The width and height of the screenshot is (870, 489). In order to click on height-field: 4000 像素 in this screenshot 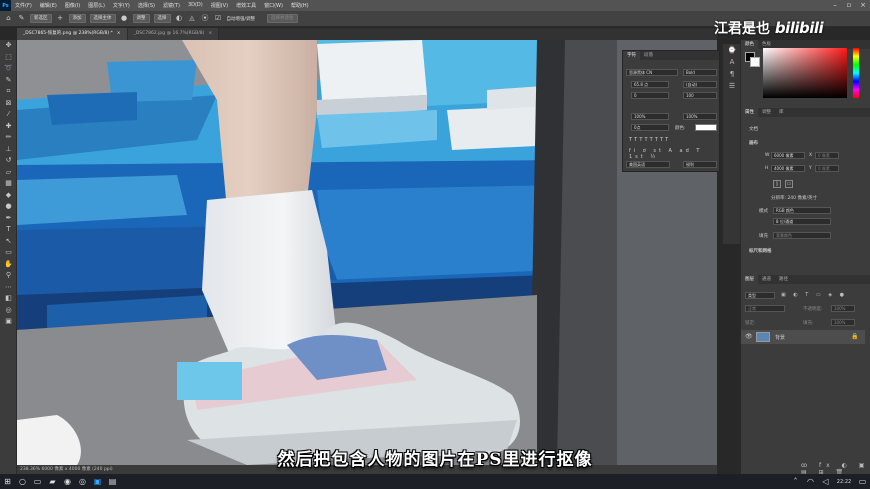, I will do `click(788, 168)`.